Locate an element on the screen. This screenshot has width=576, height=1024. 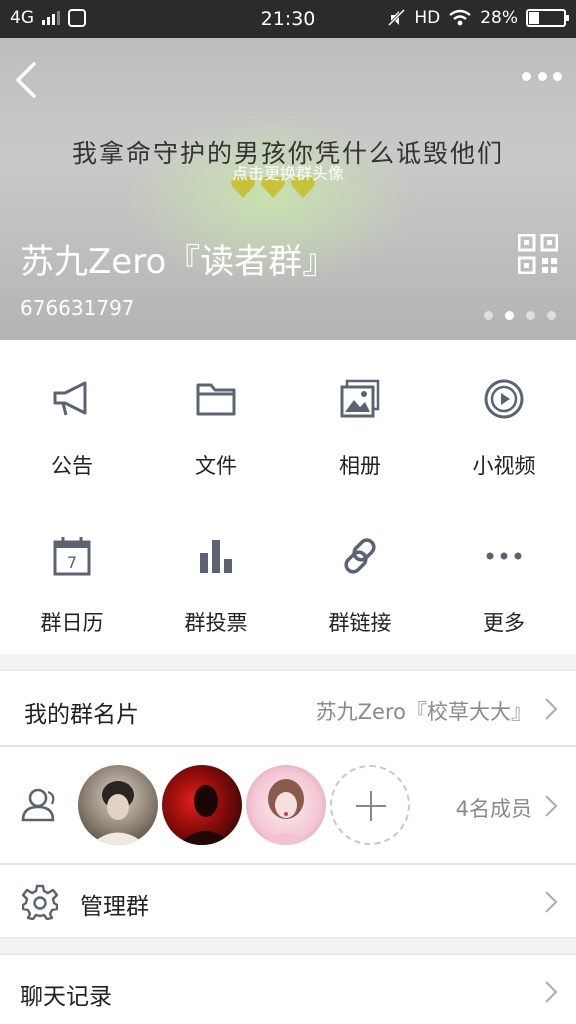
feature-announcement: 公告 is located at coordinates (72, 418).